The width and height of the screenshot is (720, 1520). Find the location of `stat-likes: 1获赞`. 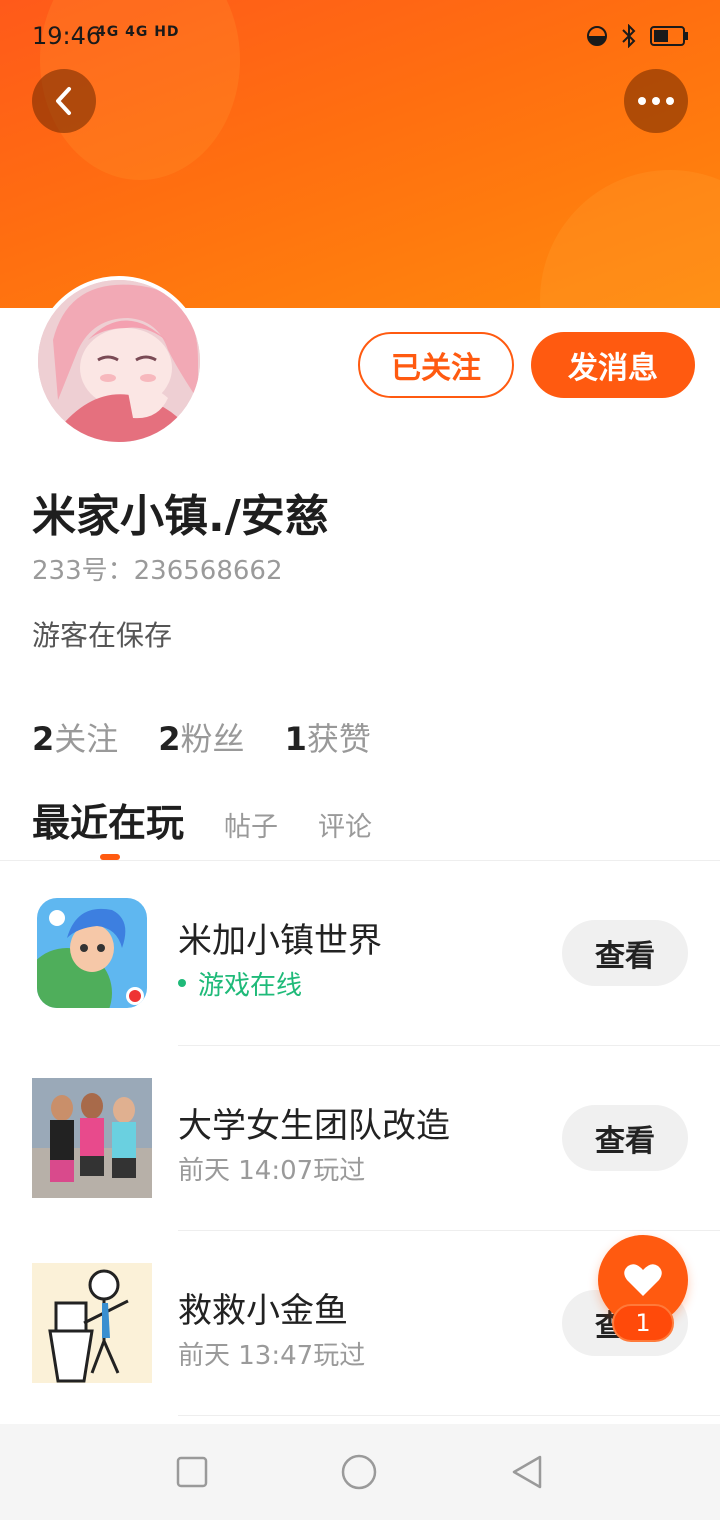

stat-likes: 1获赞 is located at coordinates (328, 737).